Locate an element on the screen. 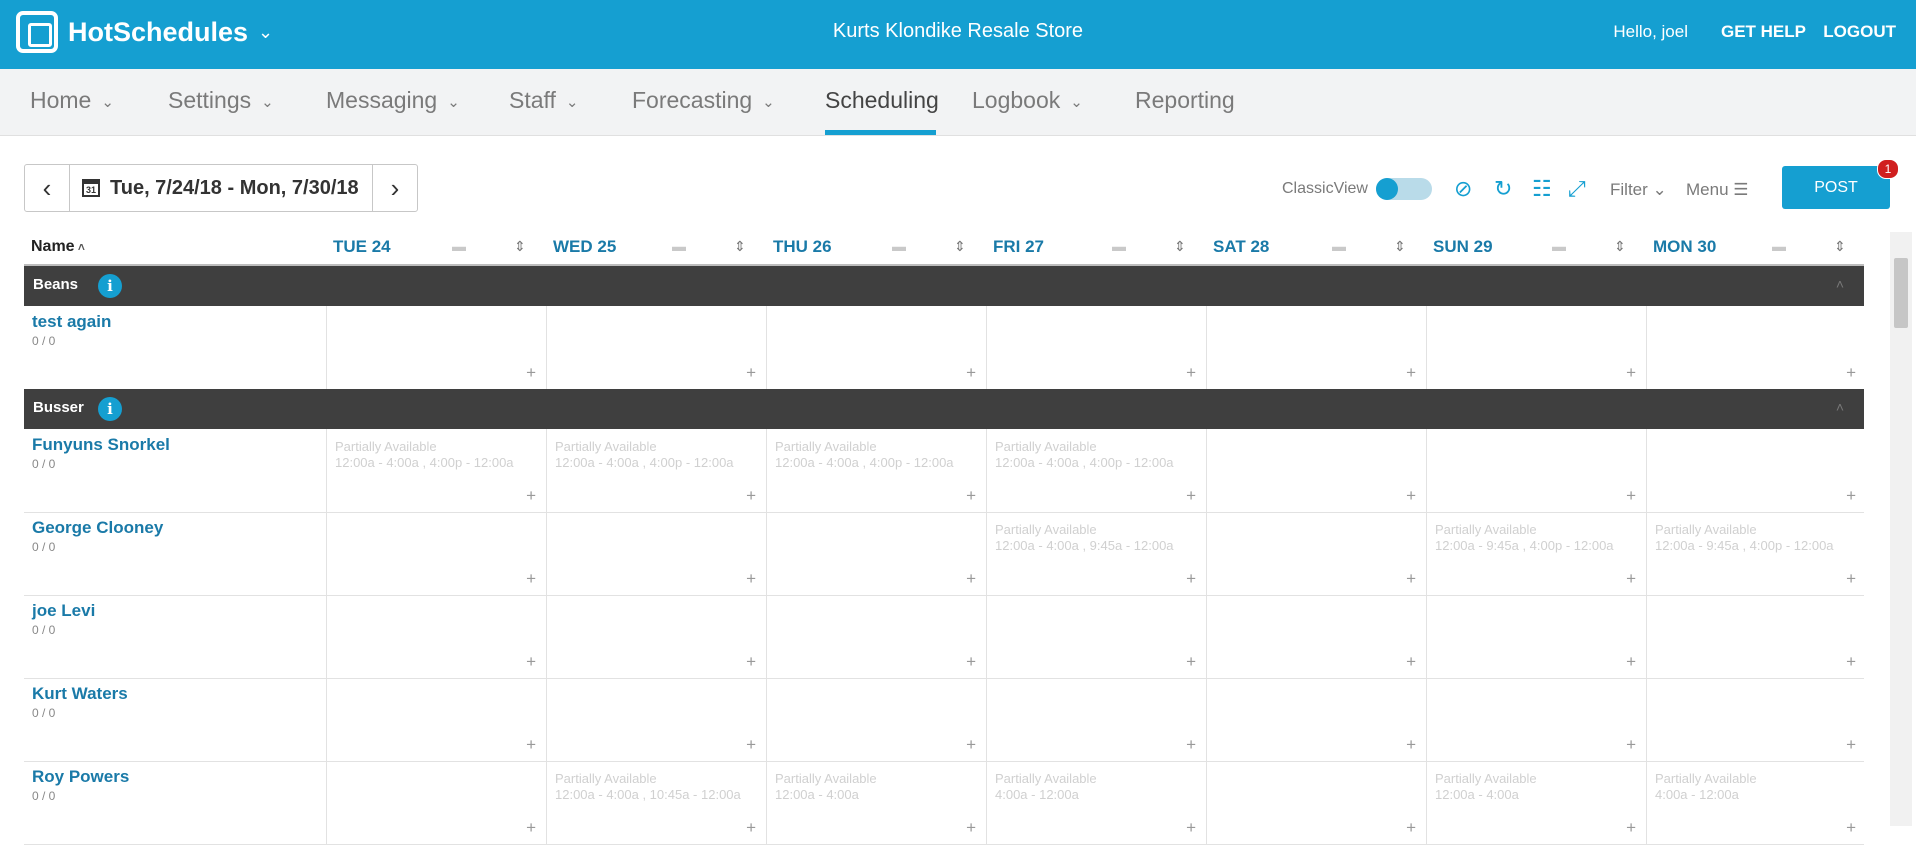 This screenshot has width=1916, height=845. nav-item-logbook: Logbook ⌄ is located at coordinates (1027, 100).